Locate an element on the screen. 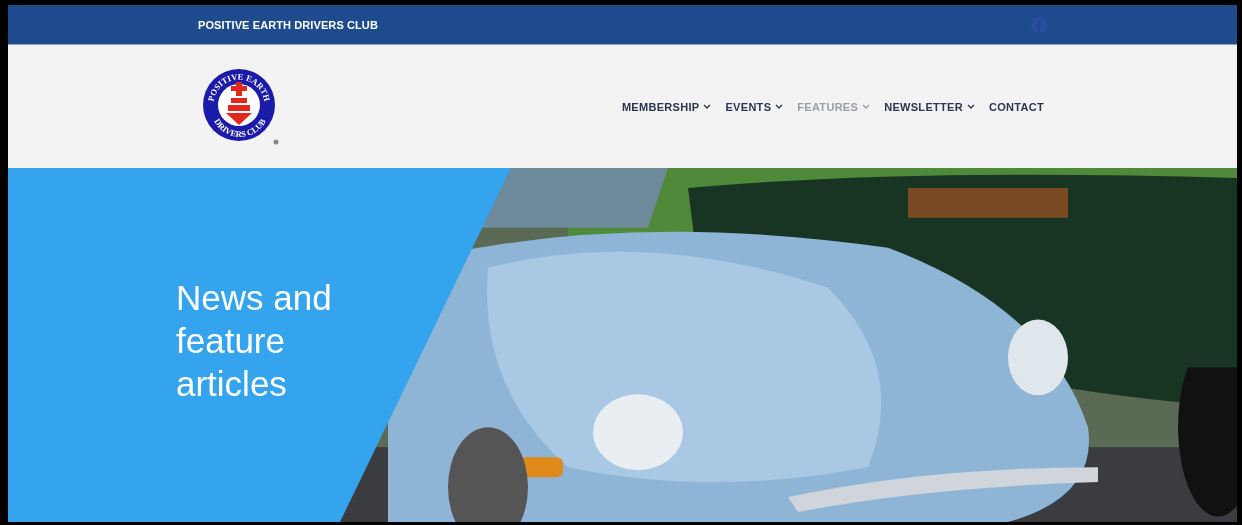 The height and width of the screenshot is (525, 1242). site-name: POSITIVE EARTH DRIVERS CLUB is located at coordinates (288, 24).